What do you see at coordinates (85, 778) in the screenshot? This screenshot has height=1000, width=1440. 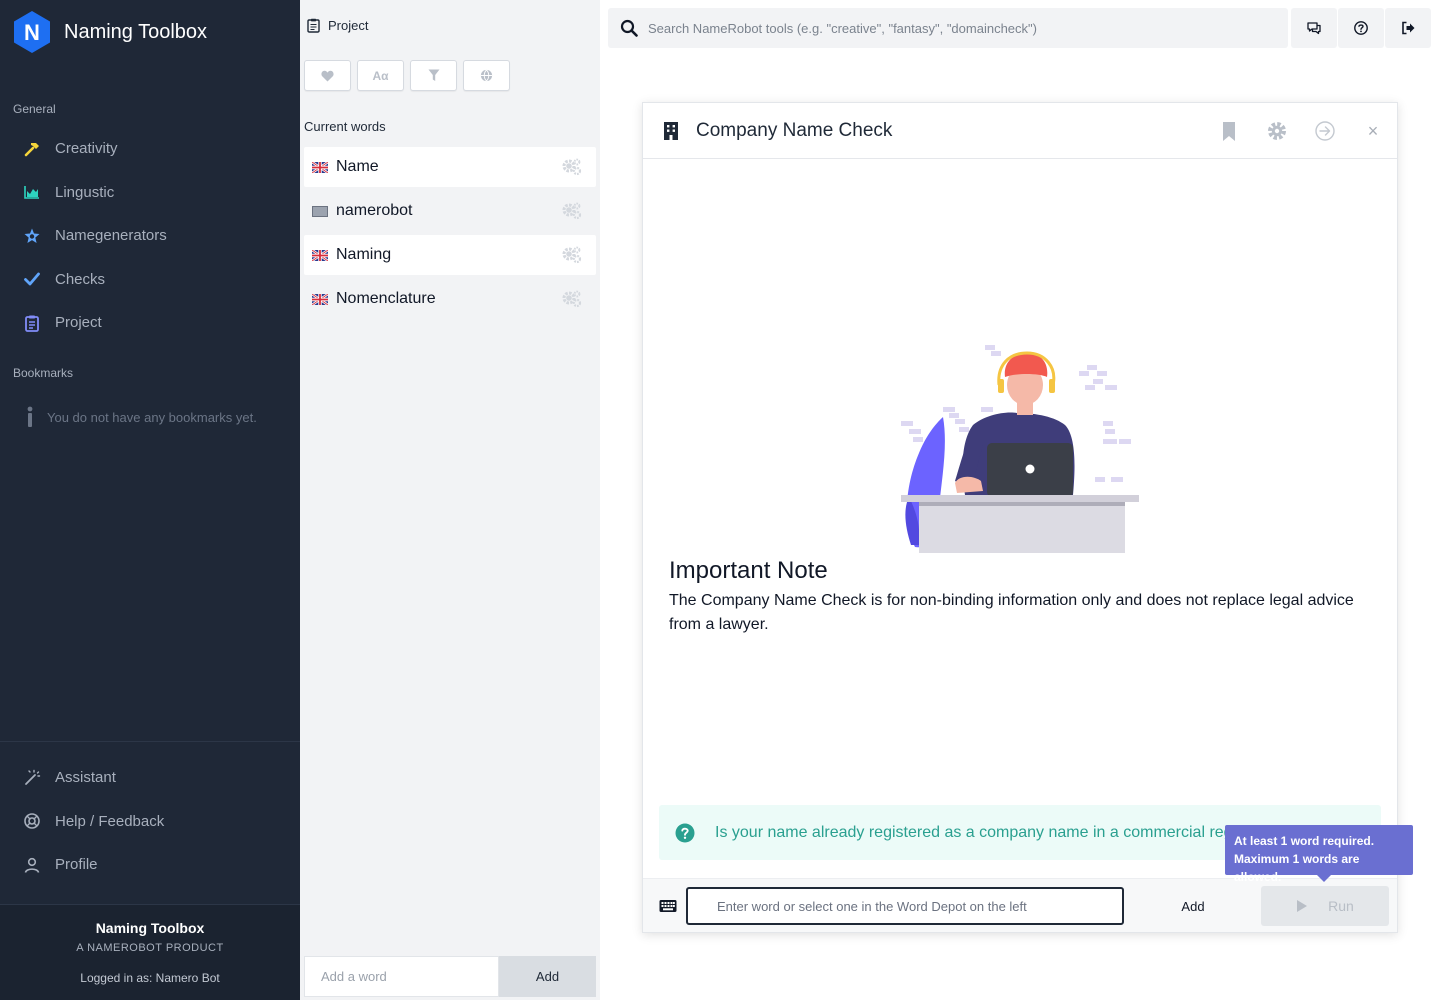 I see `sidebar-item-label: Assistant` at bounding box center [85, 778].